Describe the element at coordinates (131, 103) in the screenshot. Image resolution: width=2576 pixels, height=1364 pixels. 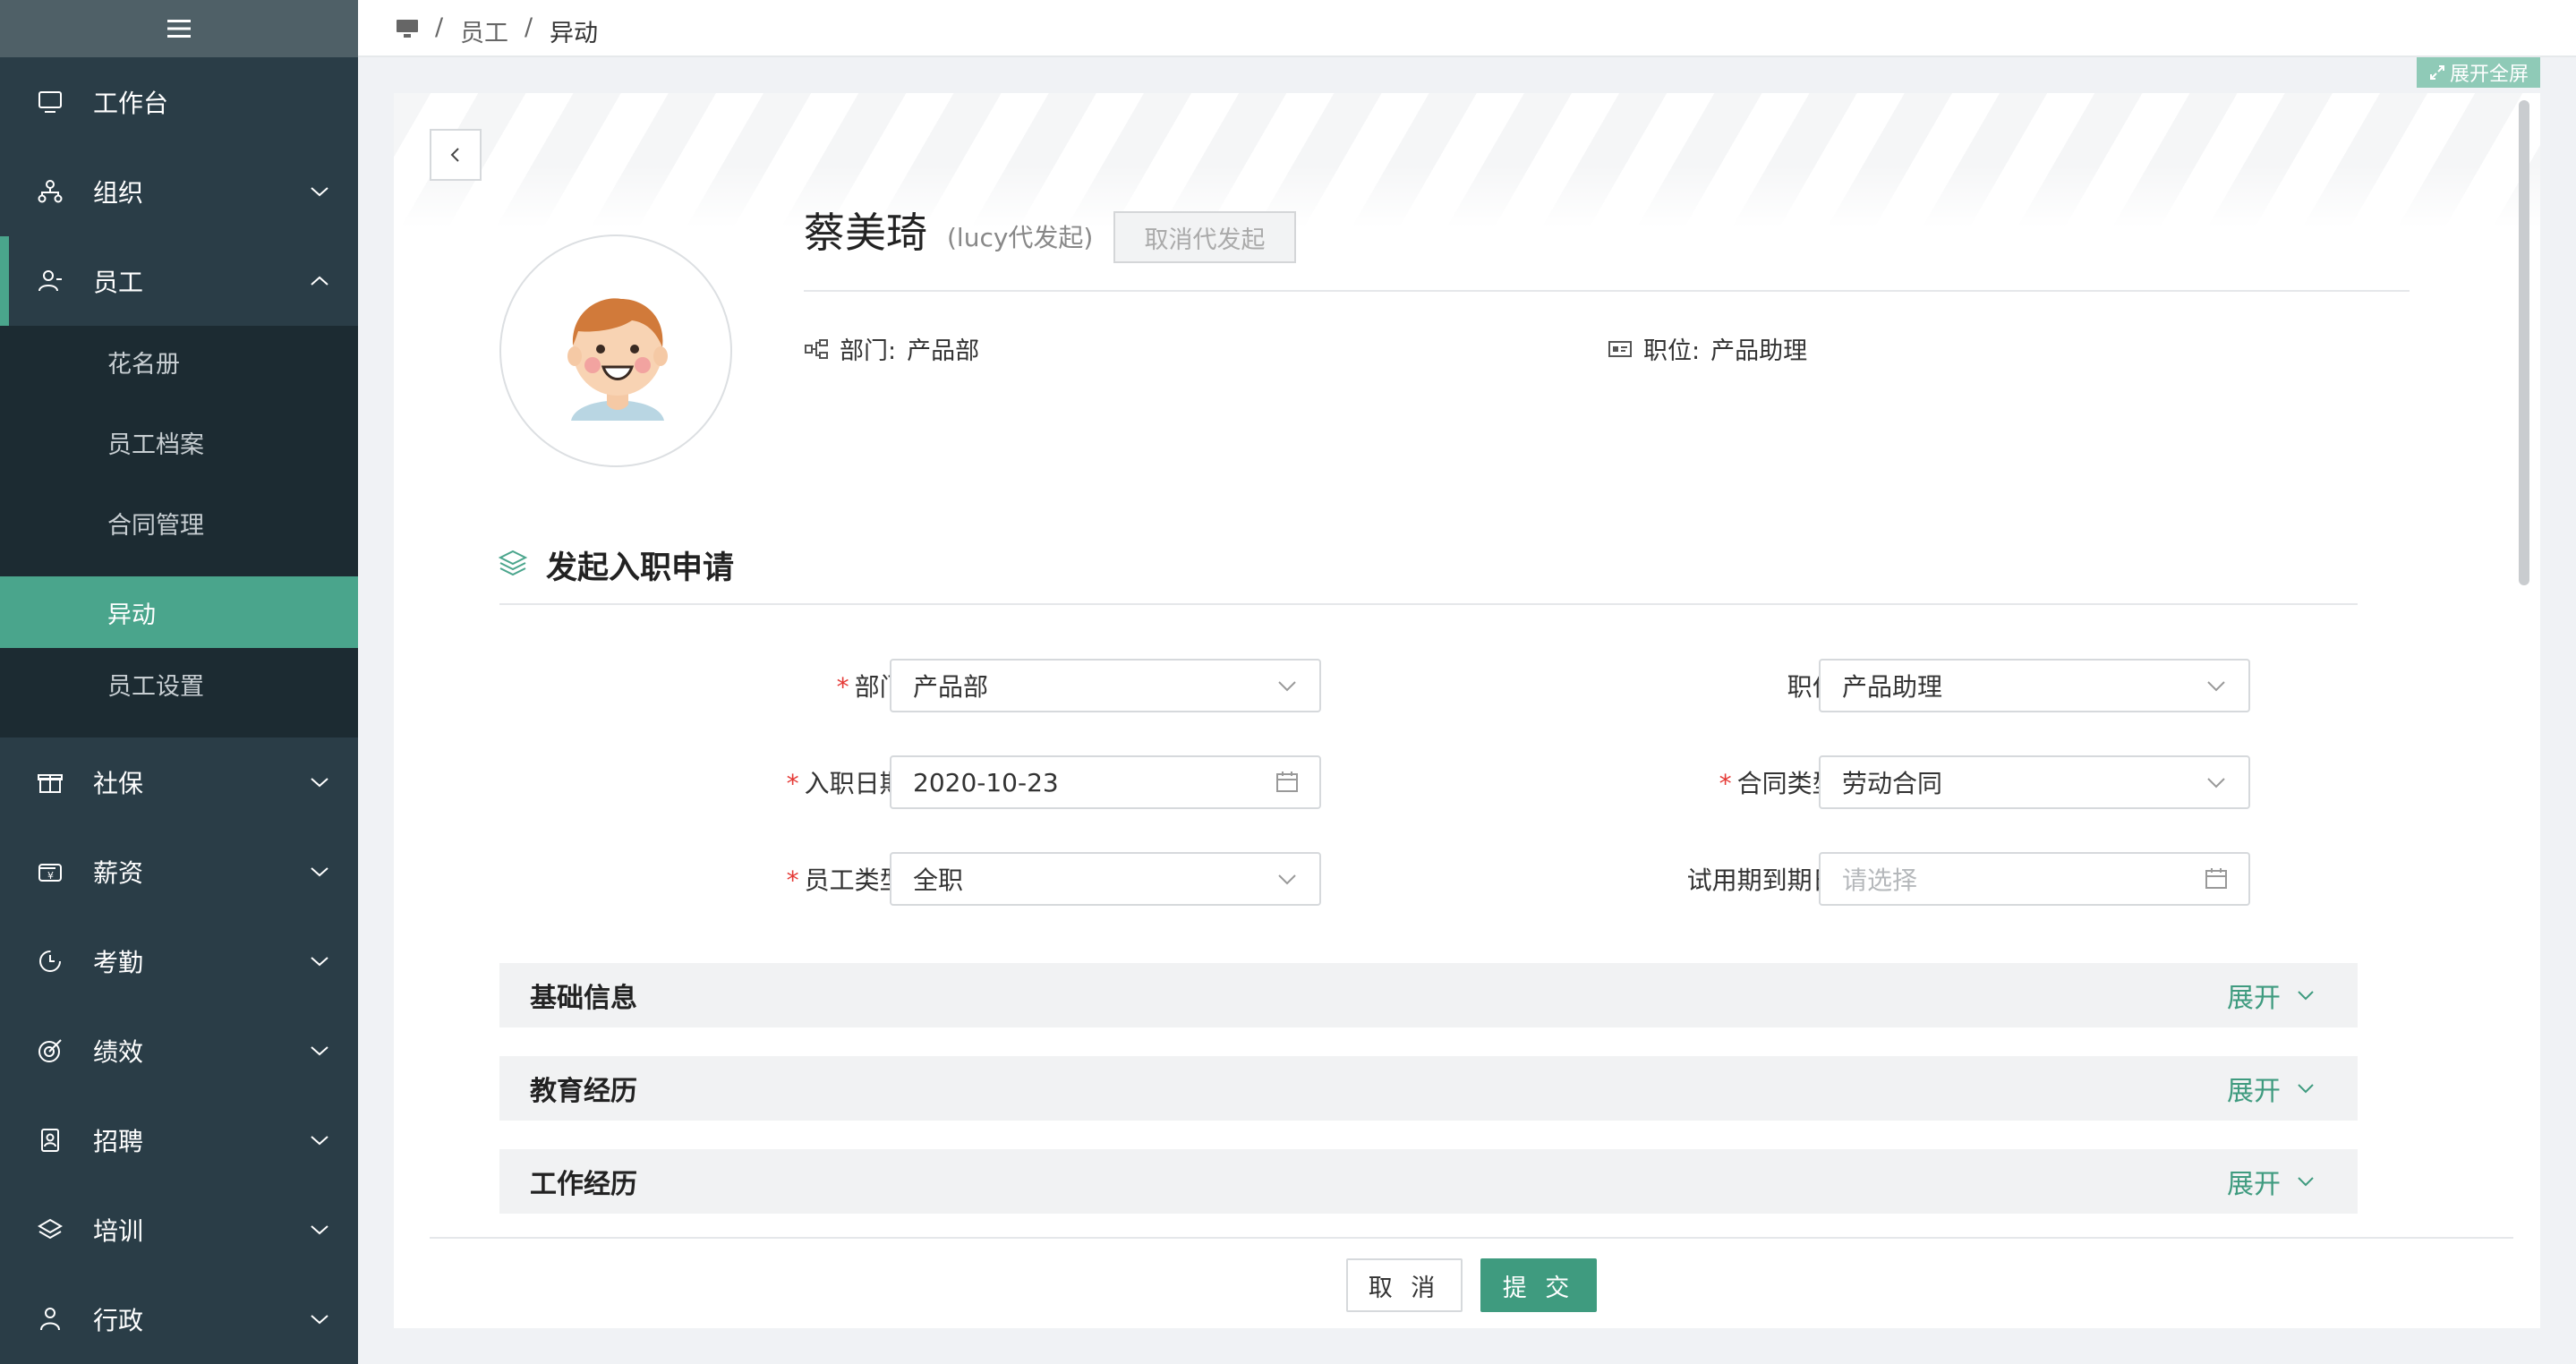
I see `sidebar-item-label: 工作台` at that location.